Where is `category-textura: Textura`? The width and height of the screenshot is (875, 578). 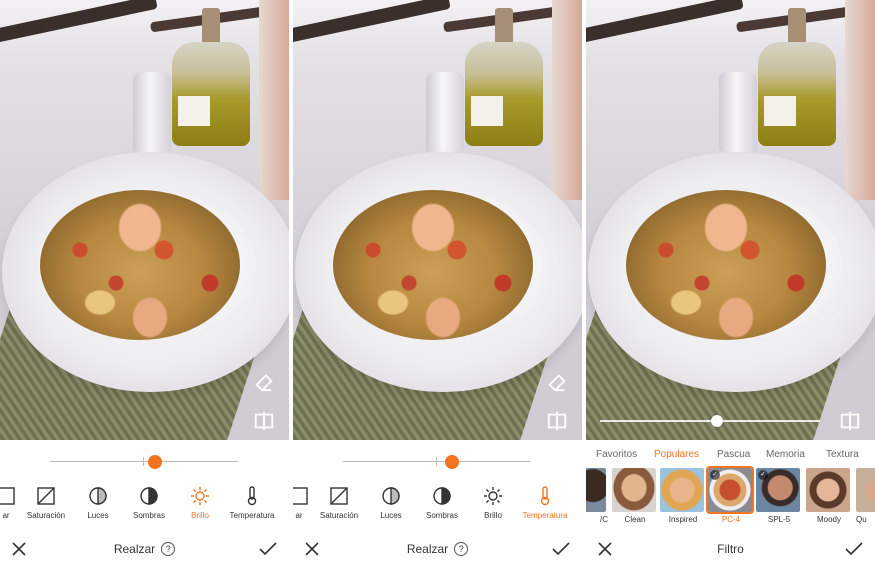
category-textura: Textura is located at coordinates (842, 454).